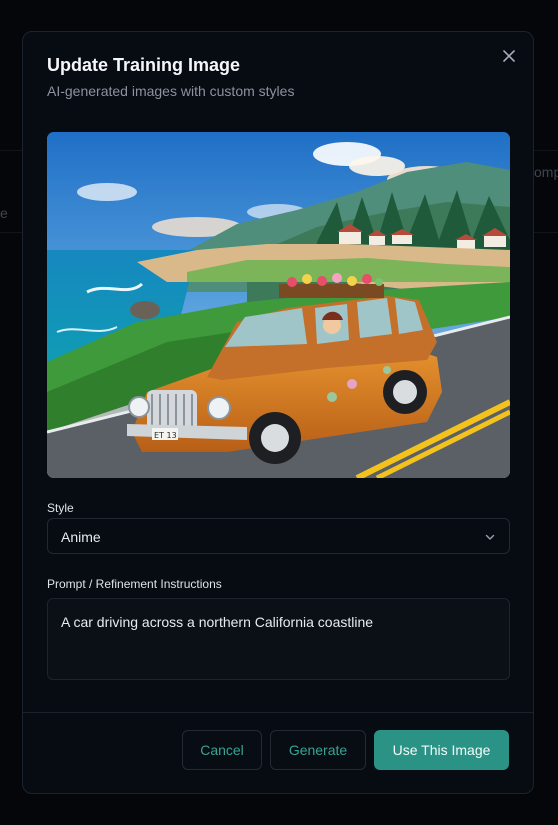 The image size is (558, 825). Describe the element at coordinates (4, 213) in the screenshot. I see `background-text-fragment: e` at that location.